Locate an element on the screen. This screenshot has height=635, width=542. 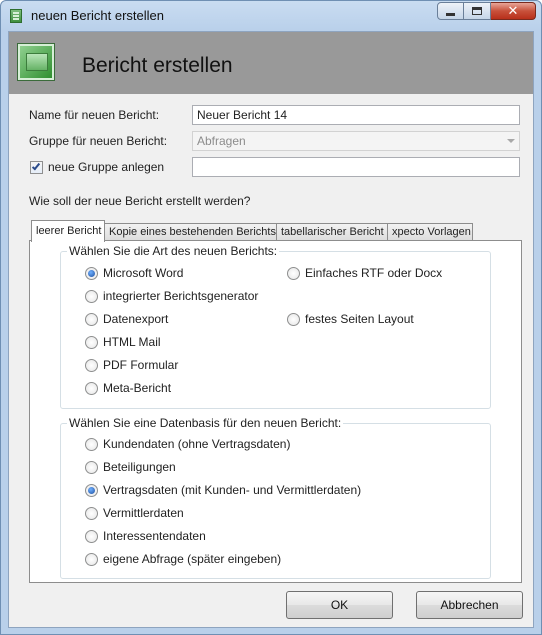
radio-label: eigene Abfrage (später eingeben) is located at coordinates (192, 559).